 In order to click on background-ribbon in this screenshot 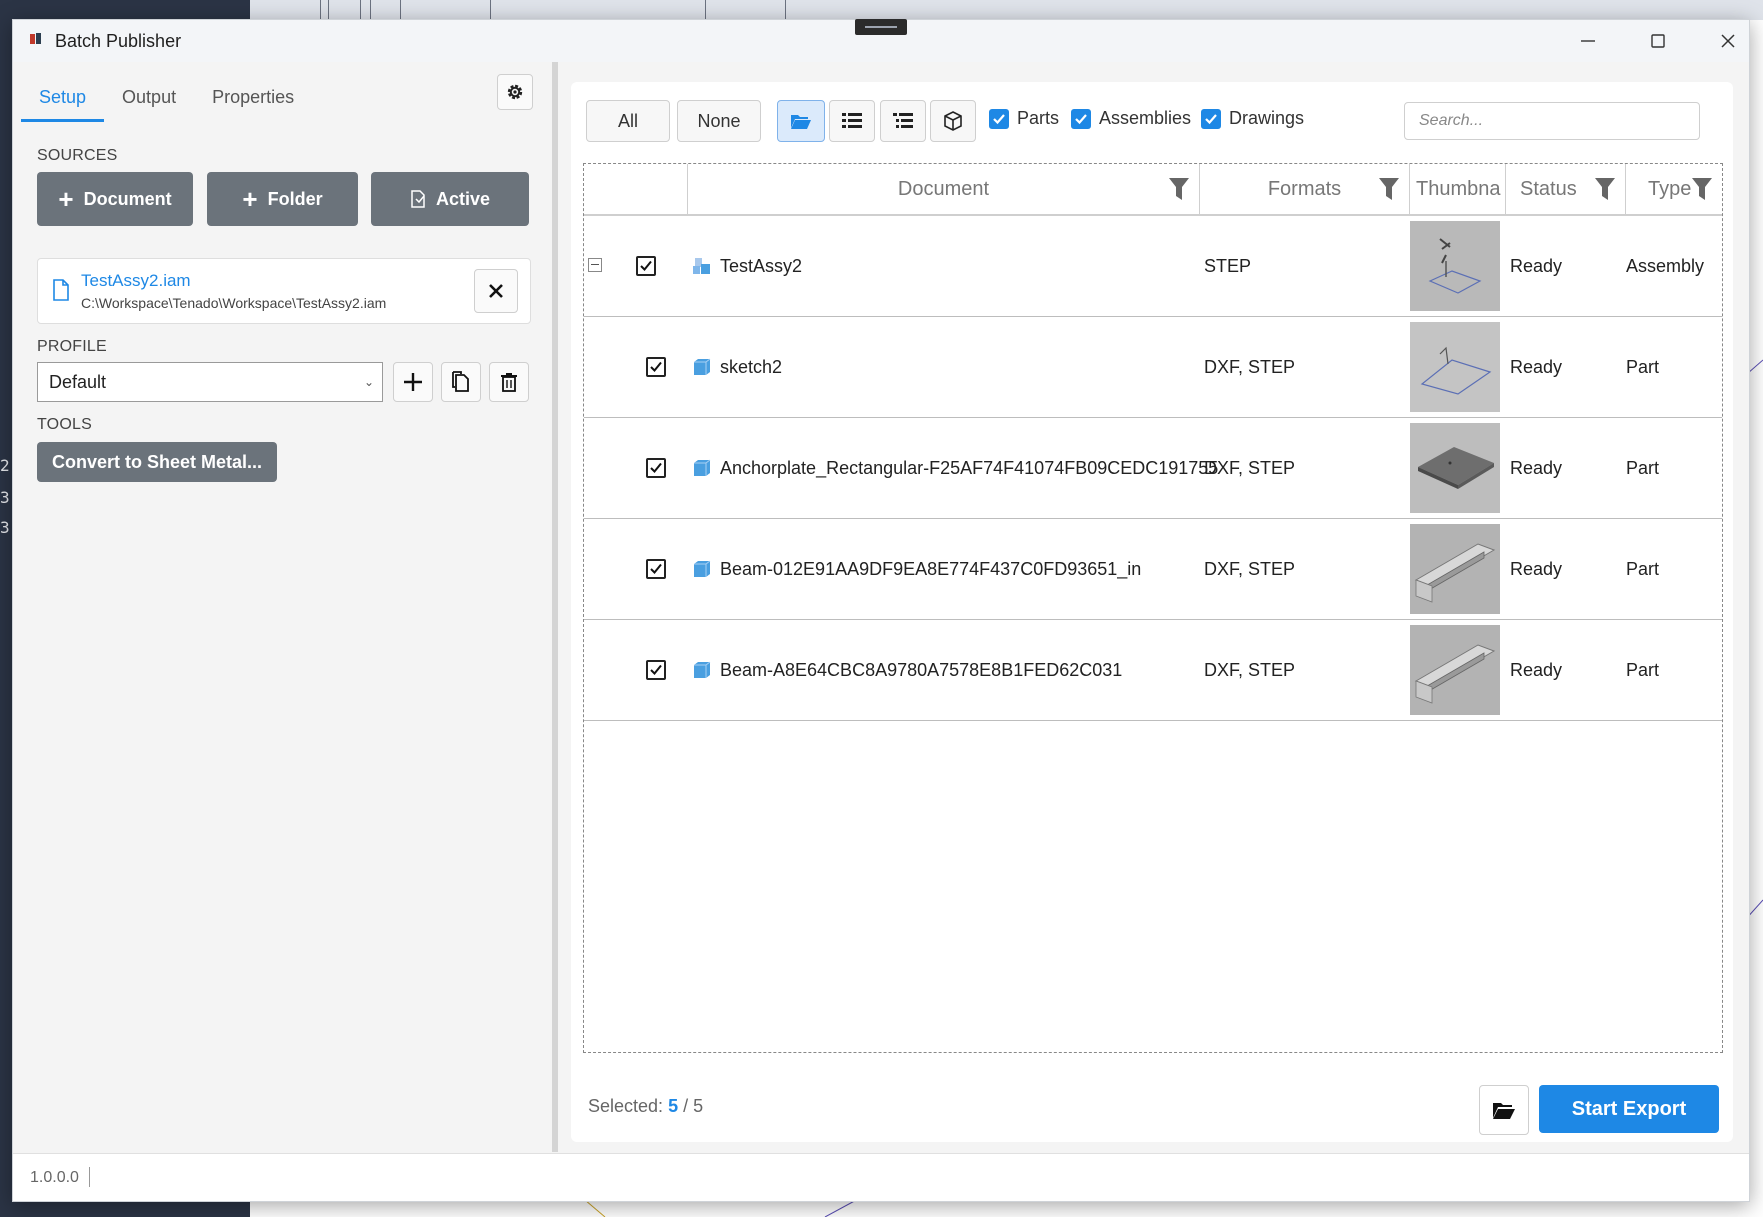, I will do `click(1006, 10)`.